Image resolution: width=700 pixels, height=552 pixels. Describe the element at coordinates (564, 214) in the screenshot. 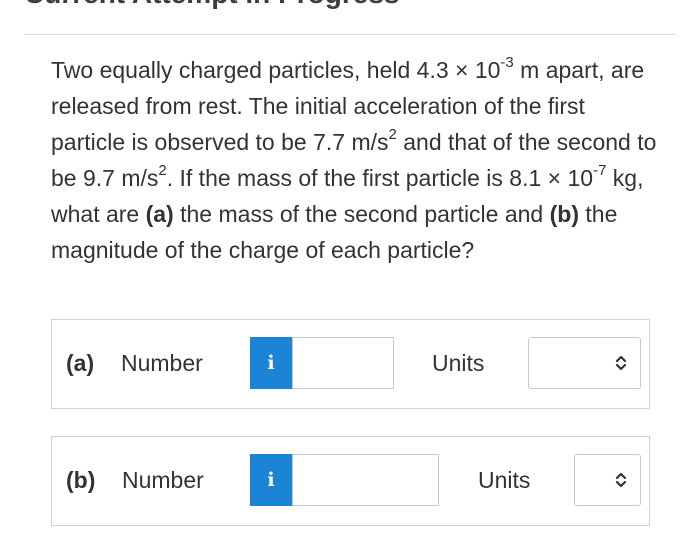

I see `part-b-marker: (b)` at that location.